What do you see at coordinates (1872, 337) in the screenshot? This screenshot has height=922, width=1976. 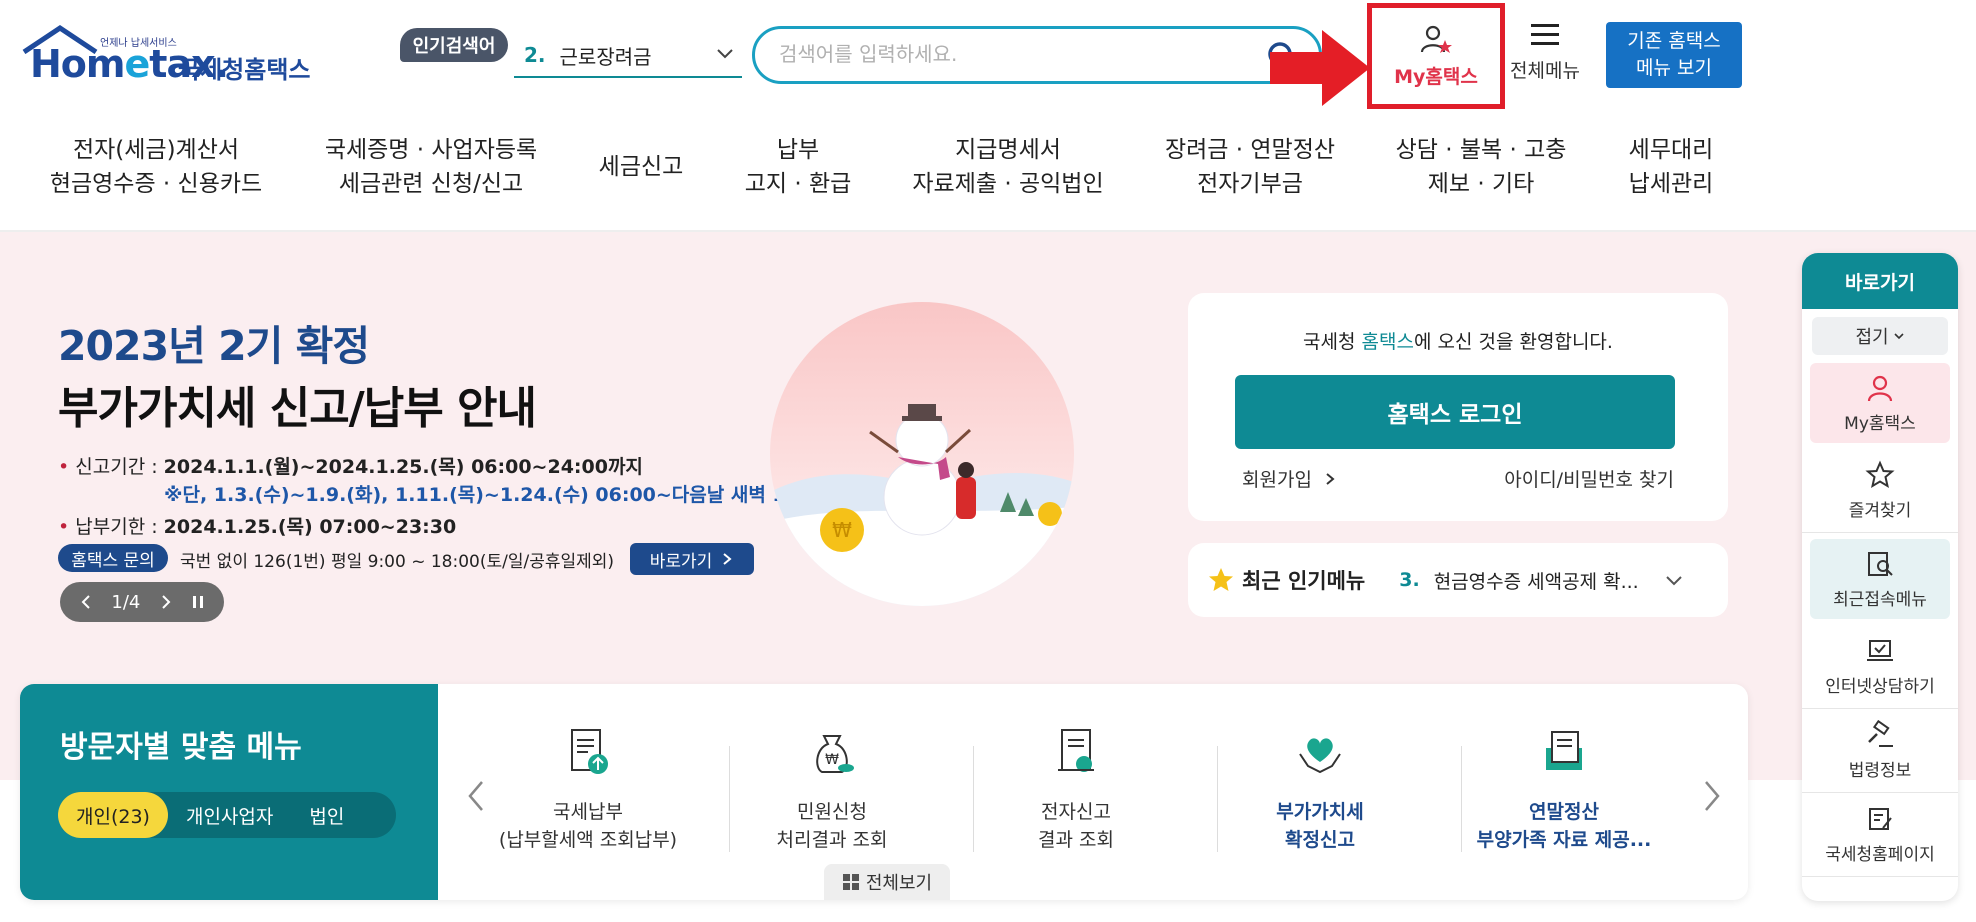 I see `fold-label: 접기` at bounding box center [1872, 337].